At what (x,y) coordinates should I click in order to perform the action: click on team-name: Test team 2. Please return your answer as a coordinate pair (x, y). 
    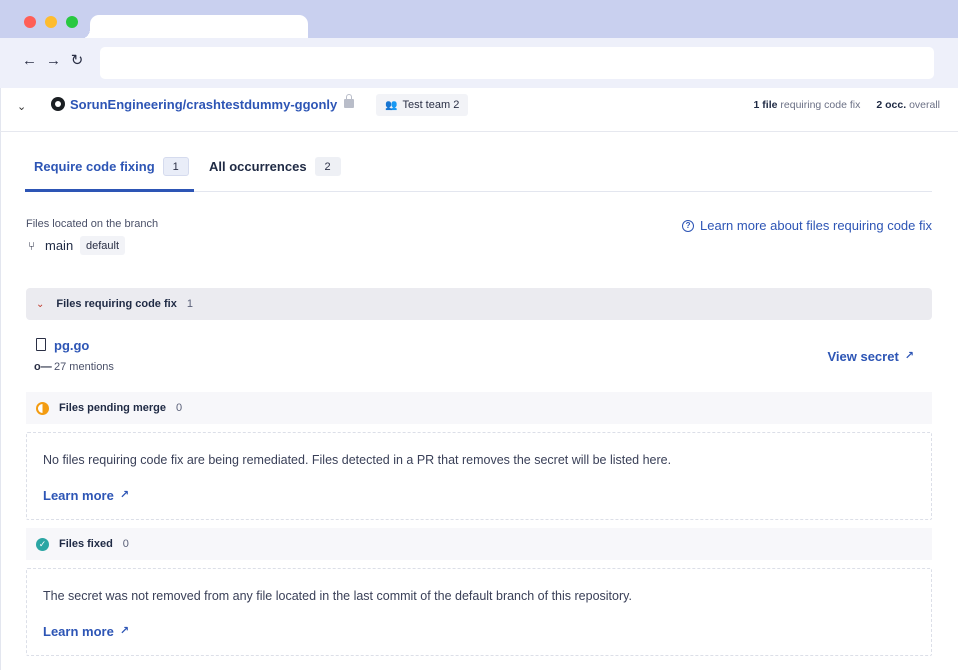
    Looking at the image, I should click on (431, 105).